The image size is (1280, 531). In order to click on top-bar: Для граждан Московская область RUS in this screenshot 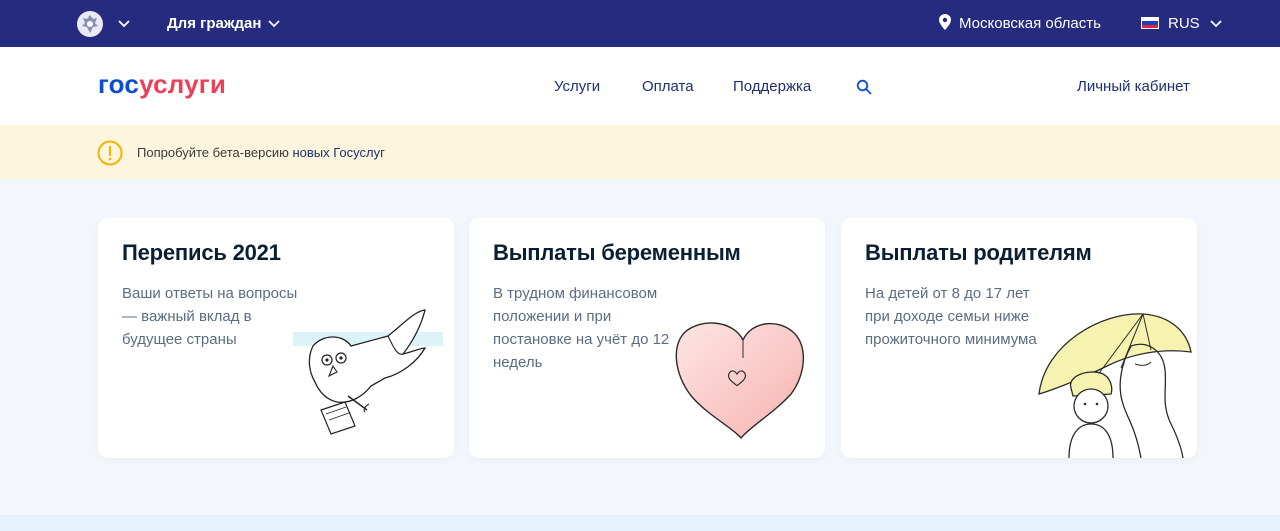, I will do `click(640, 23)`.